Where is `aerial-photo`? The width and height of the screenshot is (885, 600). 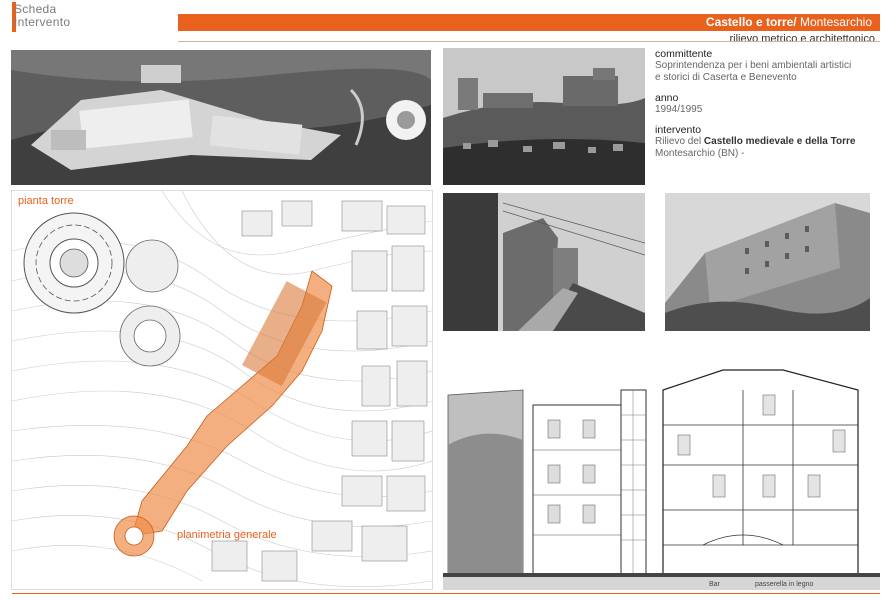 aerial-photo is located at coordinates (221, 117).